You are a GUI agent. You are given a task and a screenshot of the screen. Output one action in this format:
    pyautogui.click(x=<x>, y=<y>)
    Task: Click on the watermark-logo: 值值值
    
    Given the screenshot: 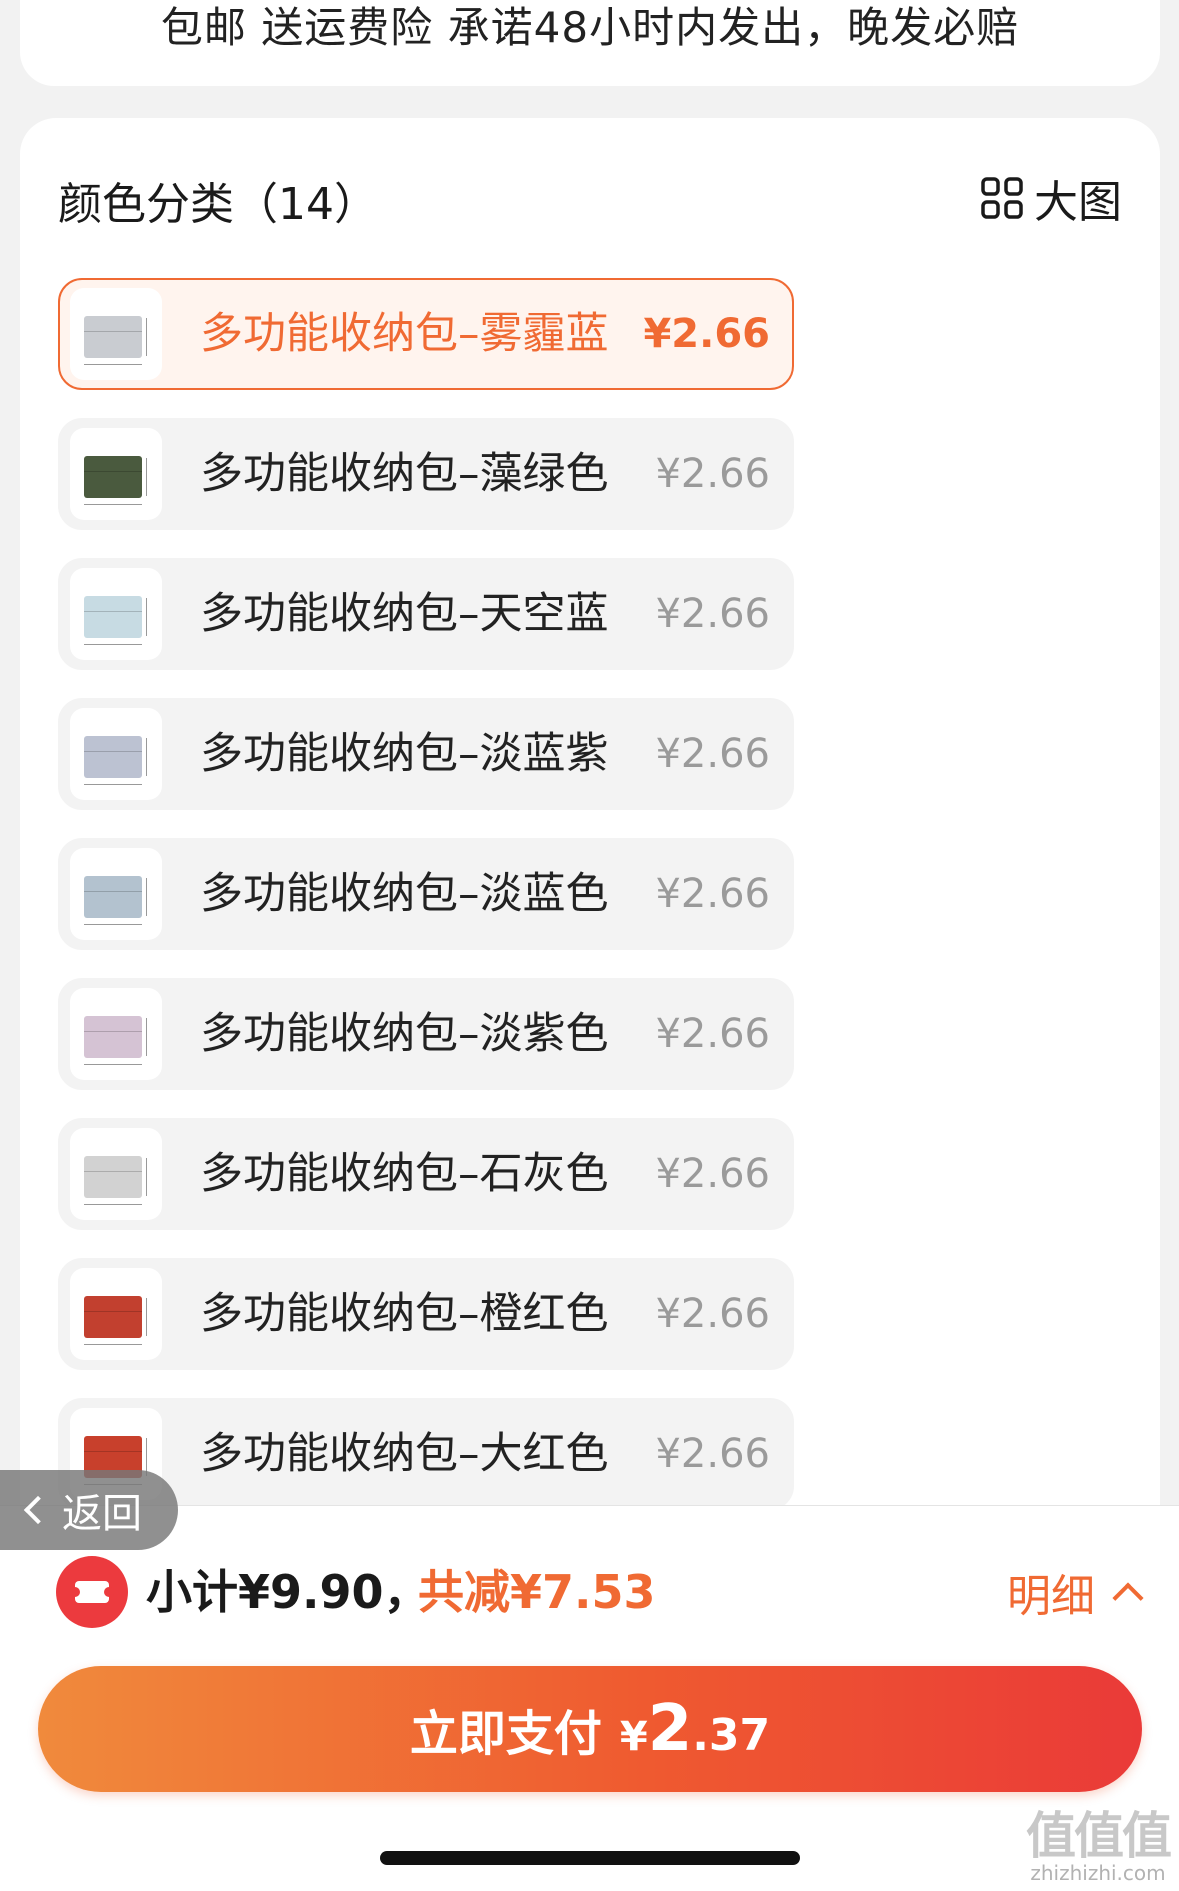 What is the action you would take?
    pyautogui.click(x=1099, y=1836)
    